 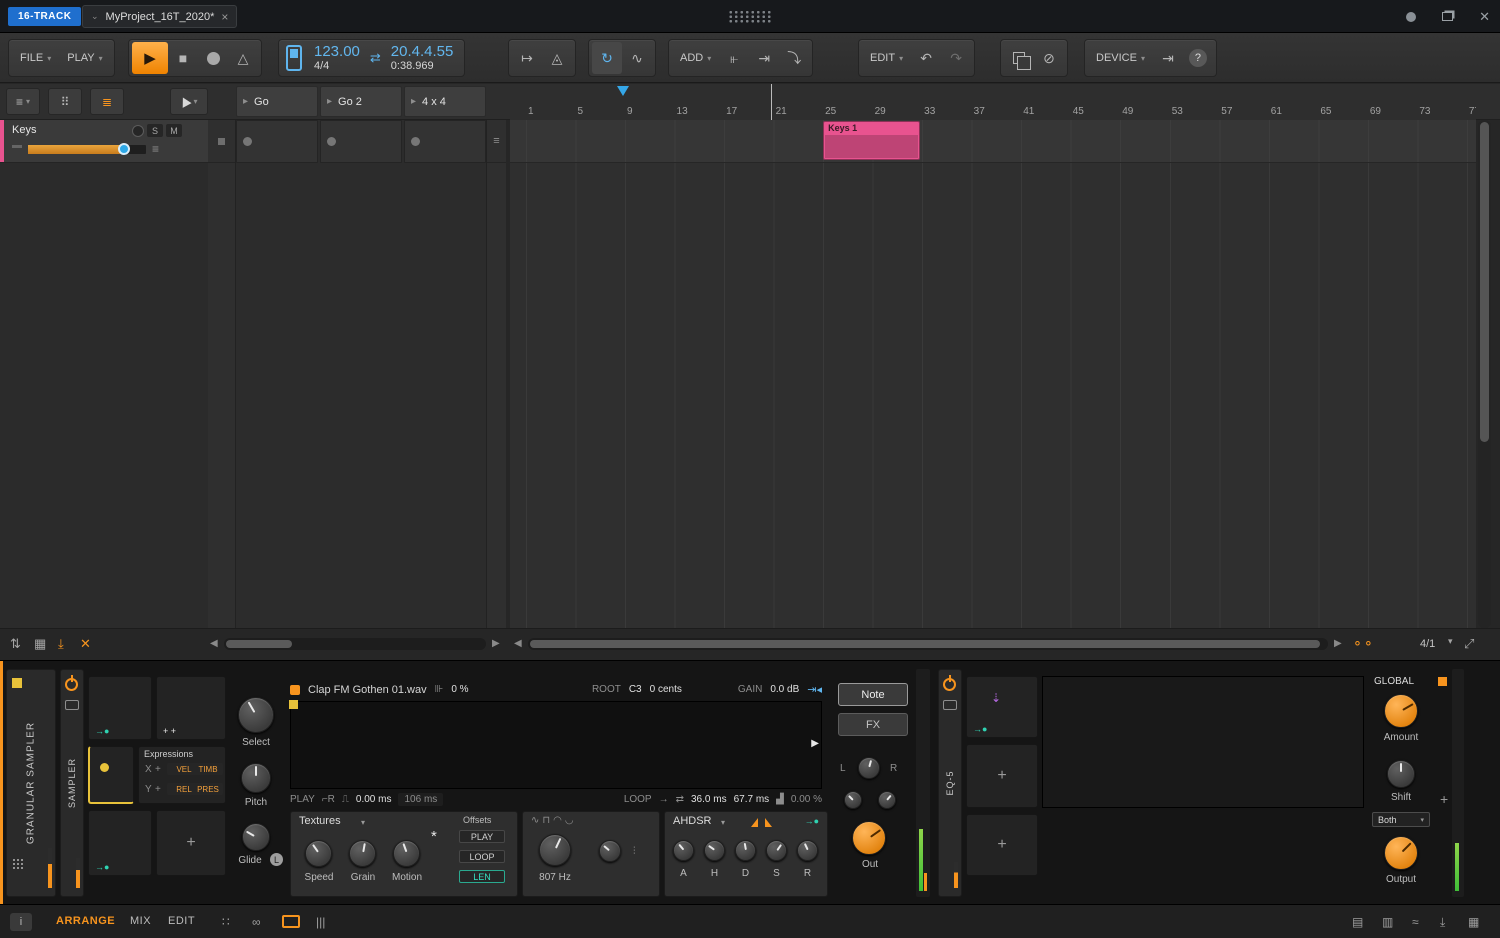 What do you see at coordinates (355, 644) in the screenshot?
I see `launcher-scrollbar` at bounding box center [355, 644].